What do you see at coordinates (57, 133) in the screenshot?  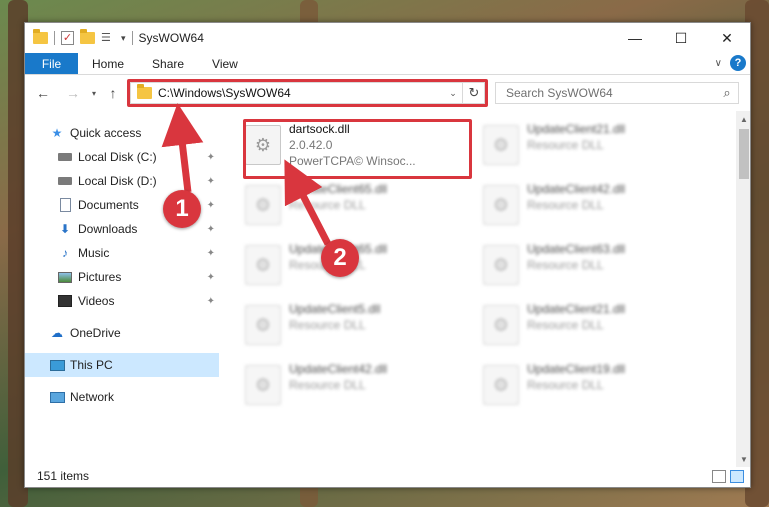 I see `star-icon: ★` at bounding box center [57, 133].